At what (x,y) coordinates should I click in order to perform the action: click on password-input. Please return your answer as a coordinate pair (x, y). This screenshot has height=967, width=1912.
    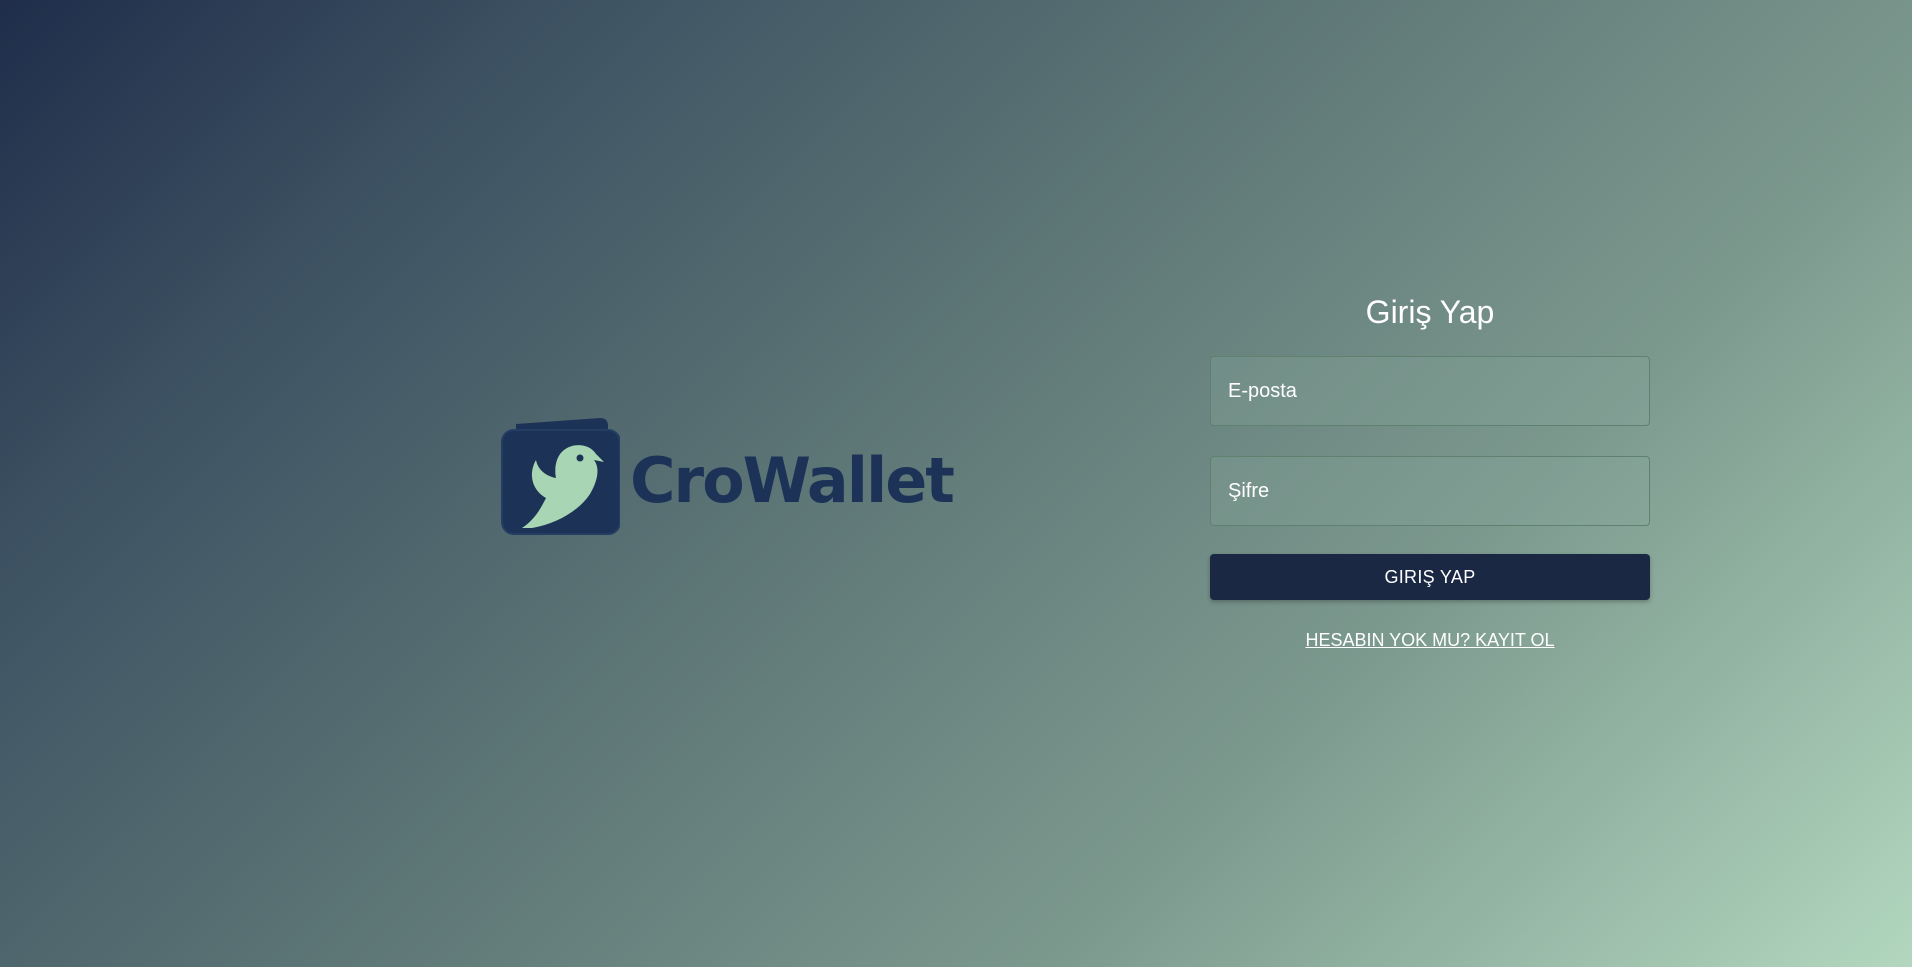
    Looking at the image, I should click on (1430, 491).